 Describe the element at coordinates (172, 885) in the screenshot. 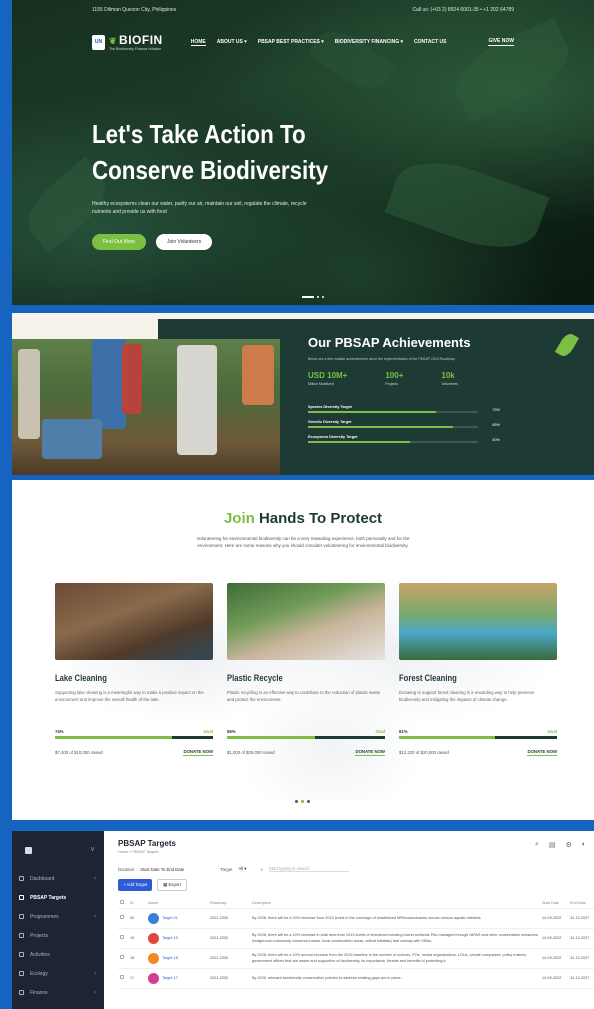

I see `export-button: ▦ Export` at that location.